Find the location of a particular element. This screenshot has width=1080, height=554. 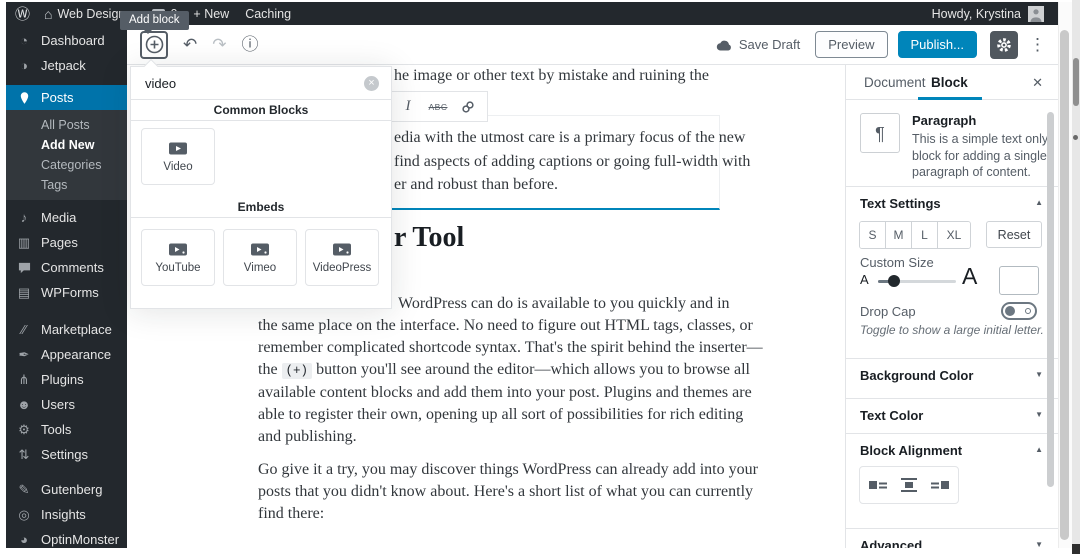

font-size-xl-button: XL is located at coordinates (954, 235).